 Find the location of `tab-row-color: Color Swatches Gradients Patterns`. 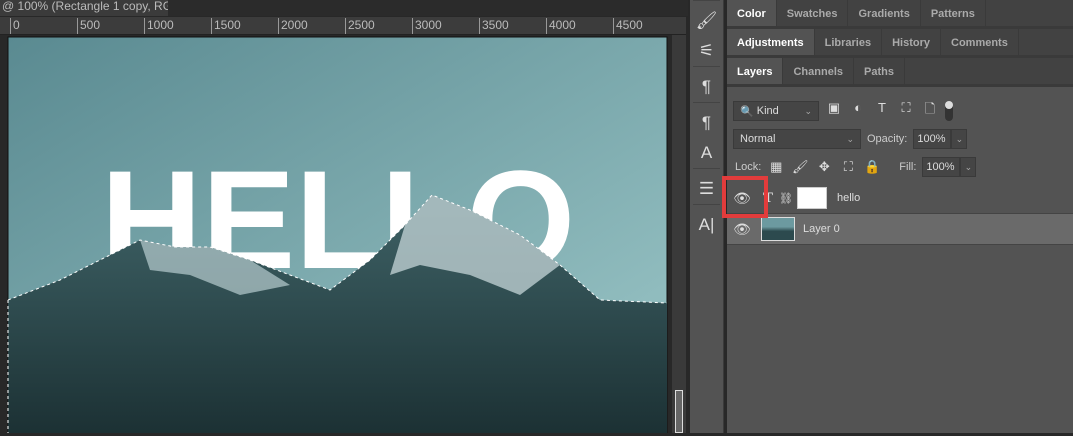

tab-row-color: Color Swatches Gradients Patterns is located at coordinates (900, 14).